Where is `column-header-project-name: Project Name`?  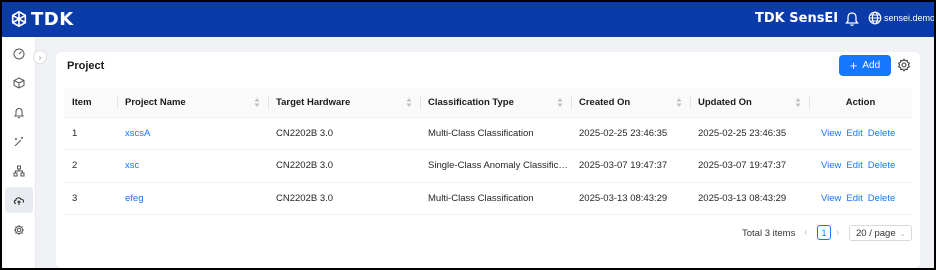
column-header-project-name: Project Name is located at coordinates (192, 103).